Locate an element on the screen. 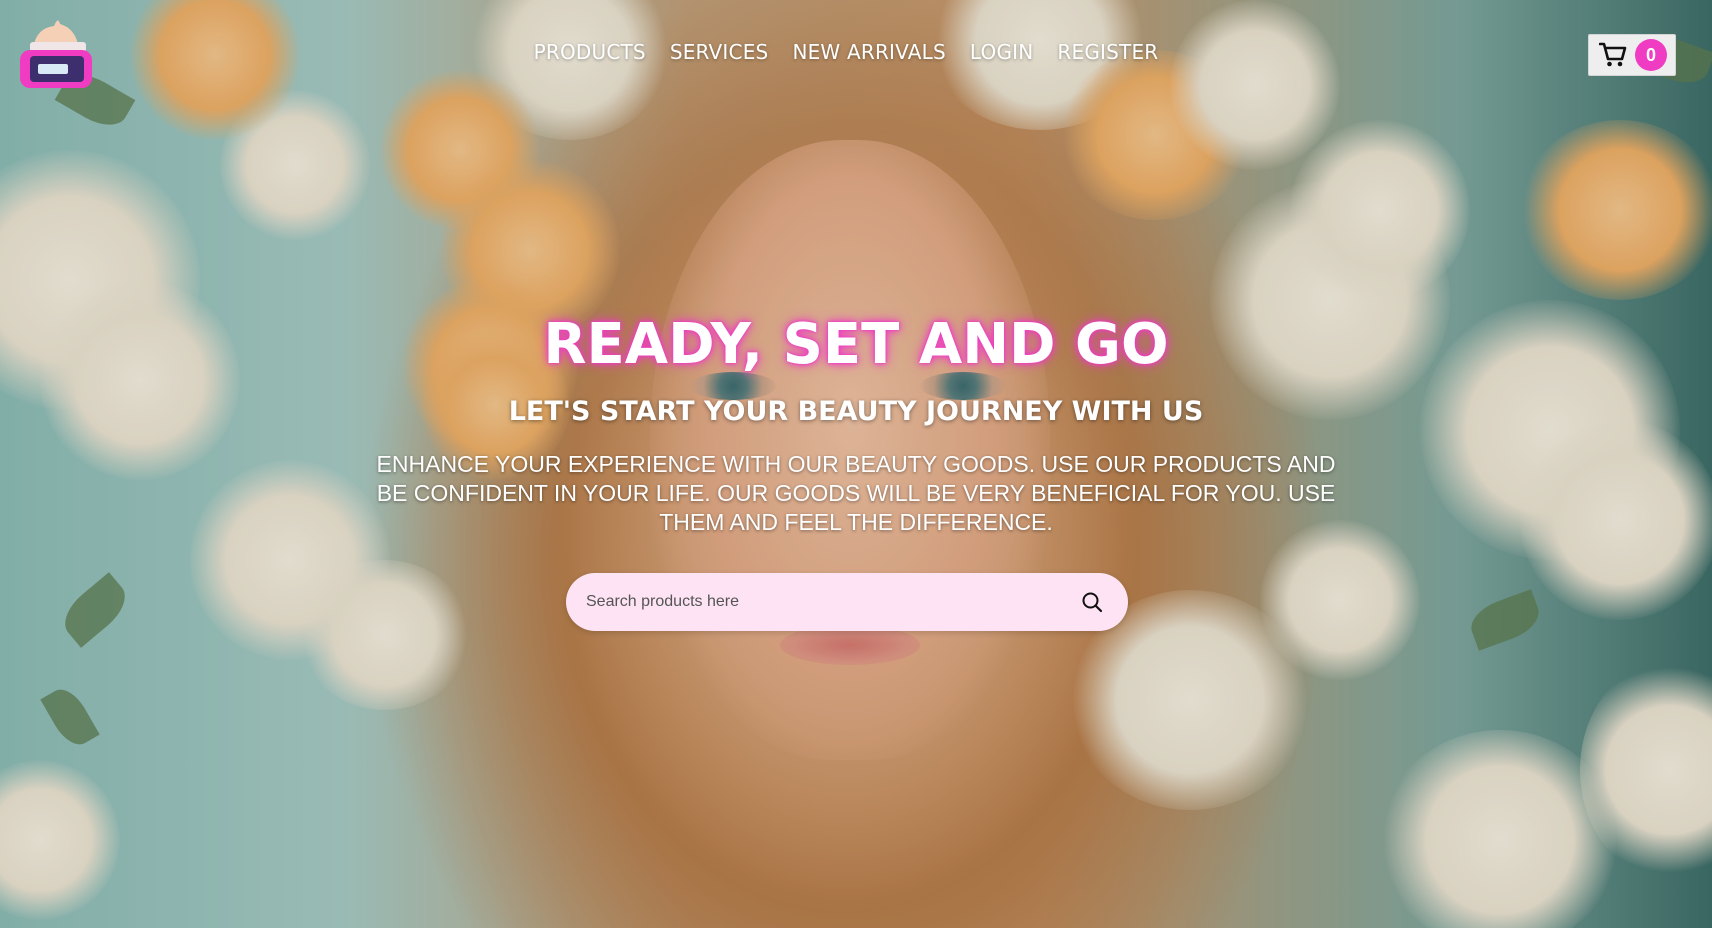 This screenshot has height=928, width=1712. cart-icon is located at coordinates (1613, 54).